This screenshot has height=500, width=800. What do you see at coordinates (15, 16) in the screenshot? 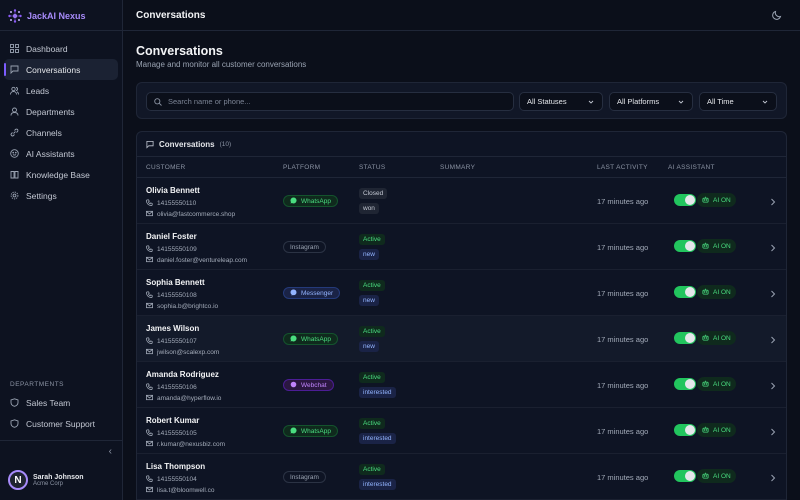
I see `logo-icon` at bounding box center [15, 16].